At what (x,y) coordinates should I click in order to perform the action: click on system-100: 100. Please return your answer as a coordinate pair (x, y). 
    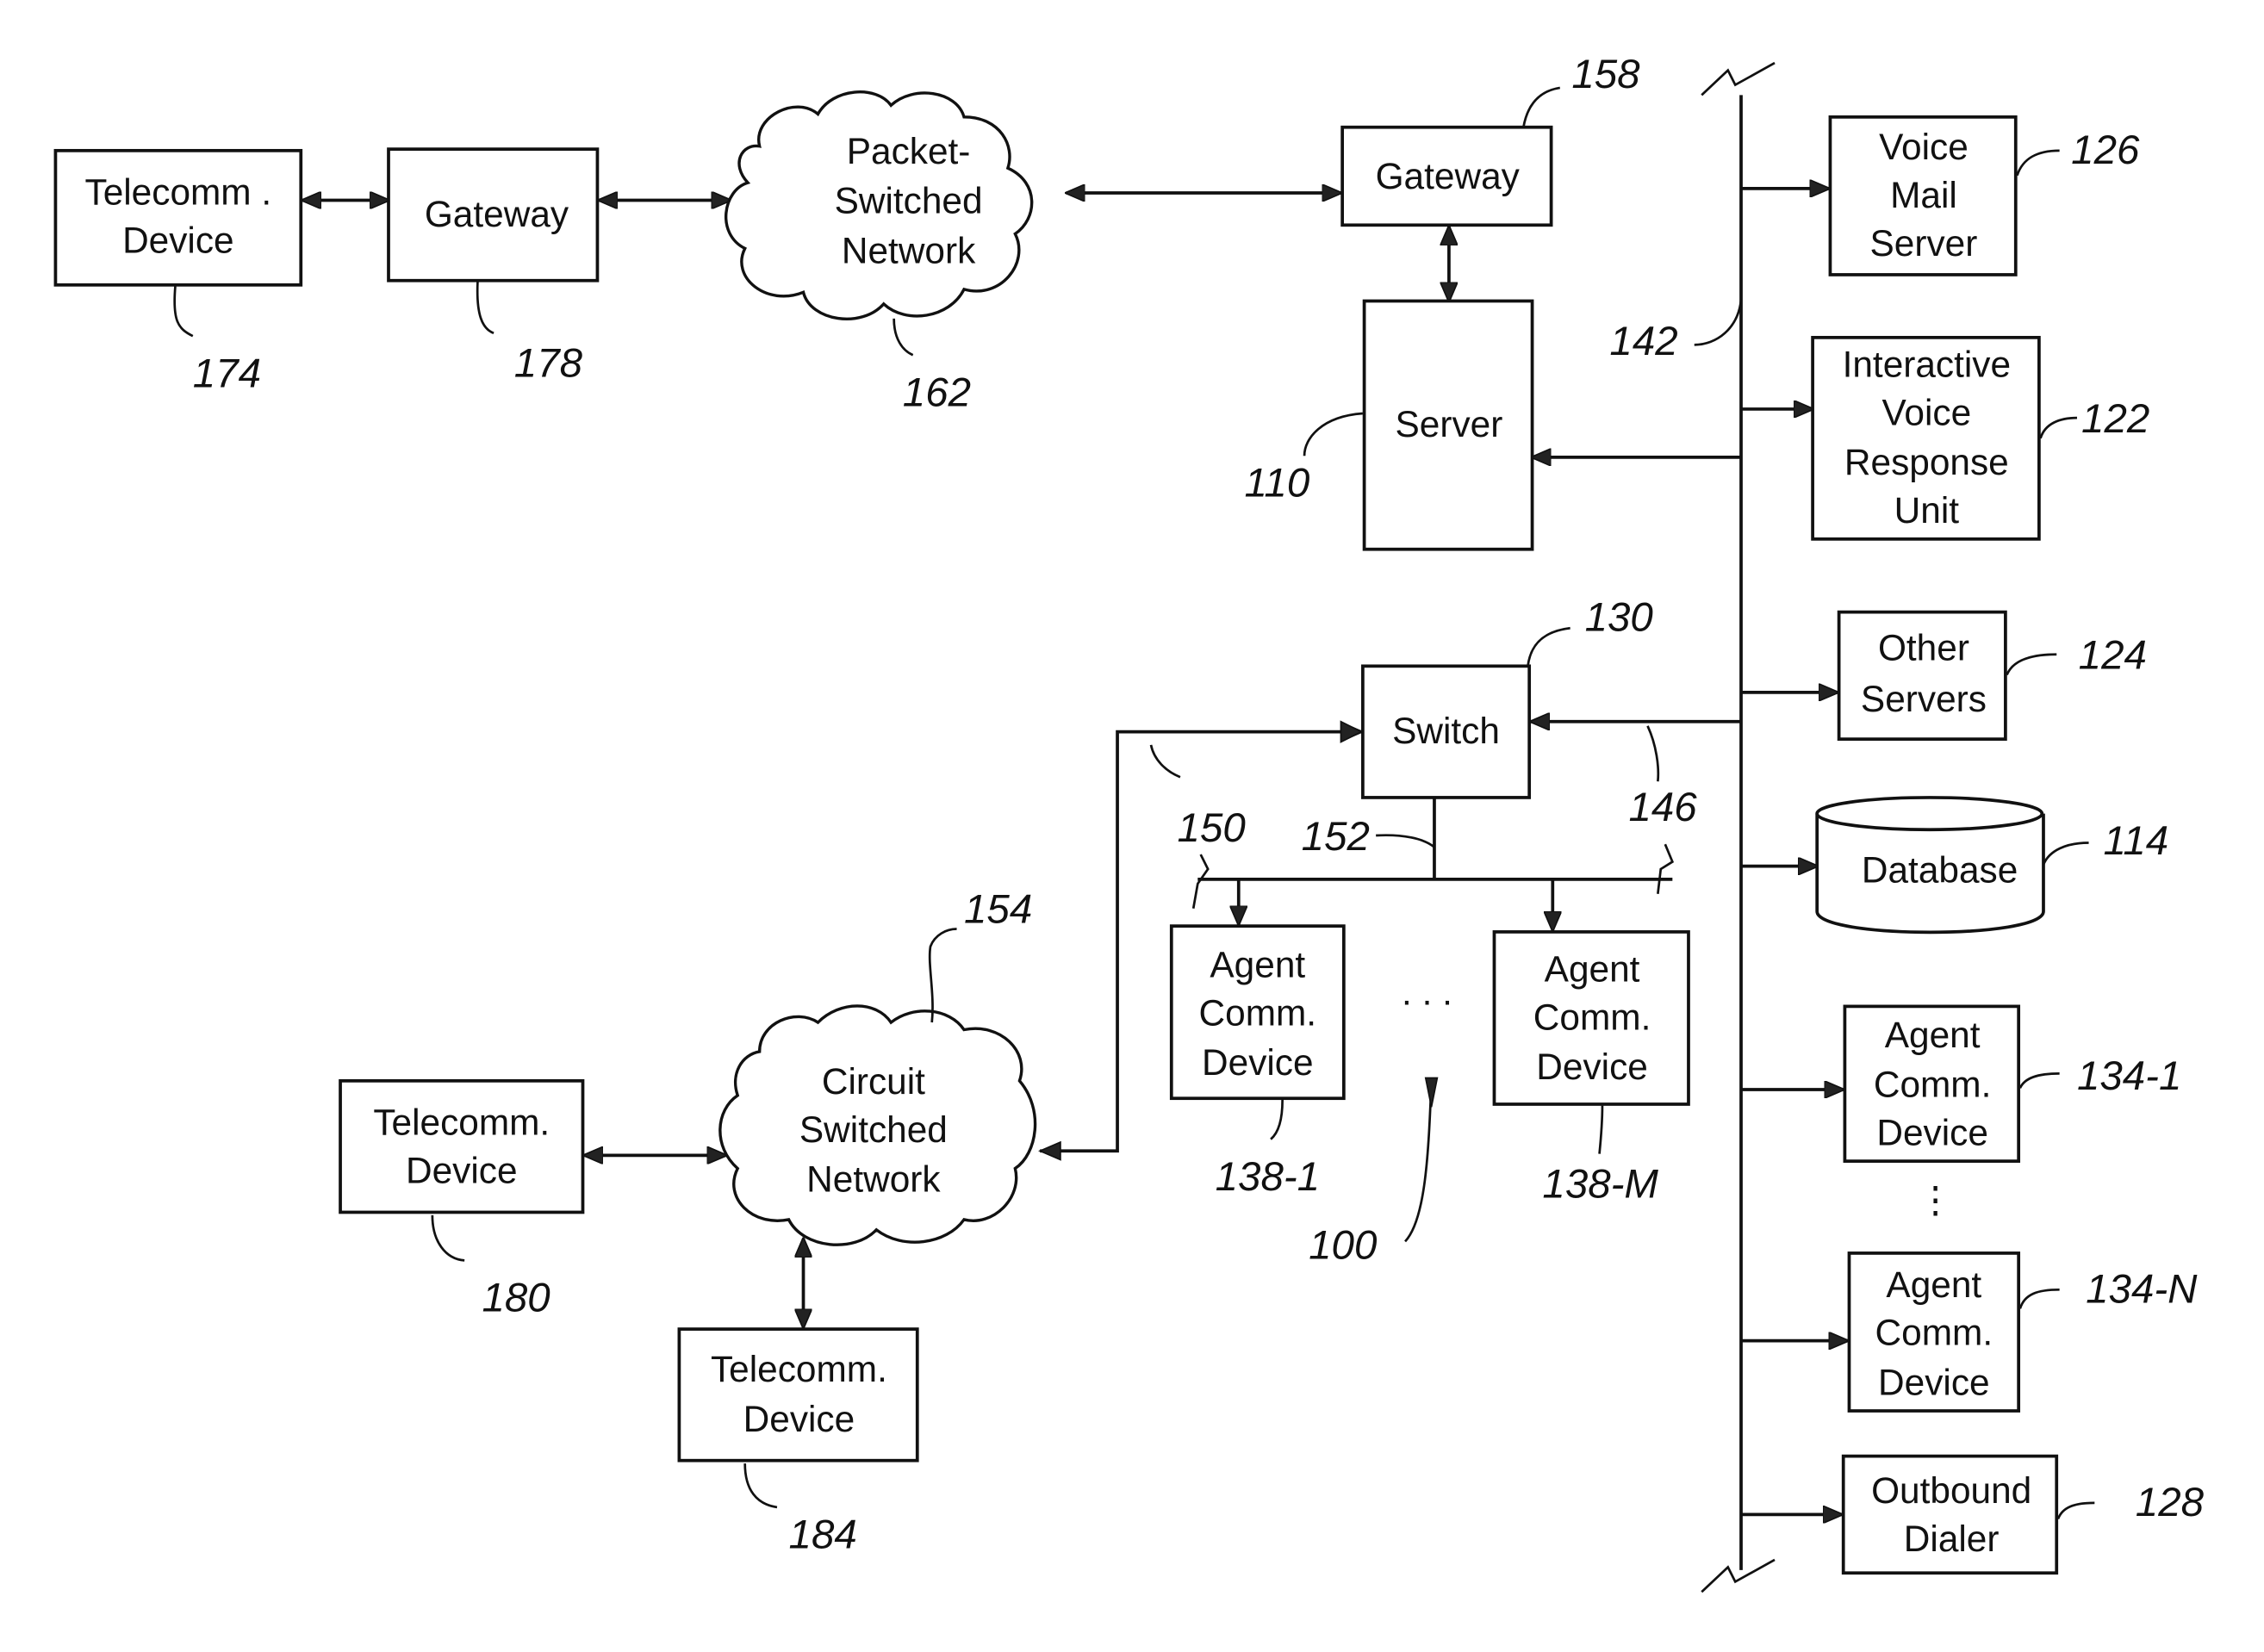
    Looking at the image, I should click on (1374, 1173).